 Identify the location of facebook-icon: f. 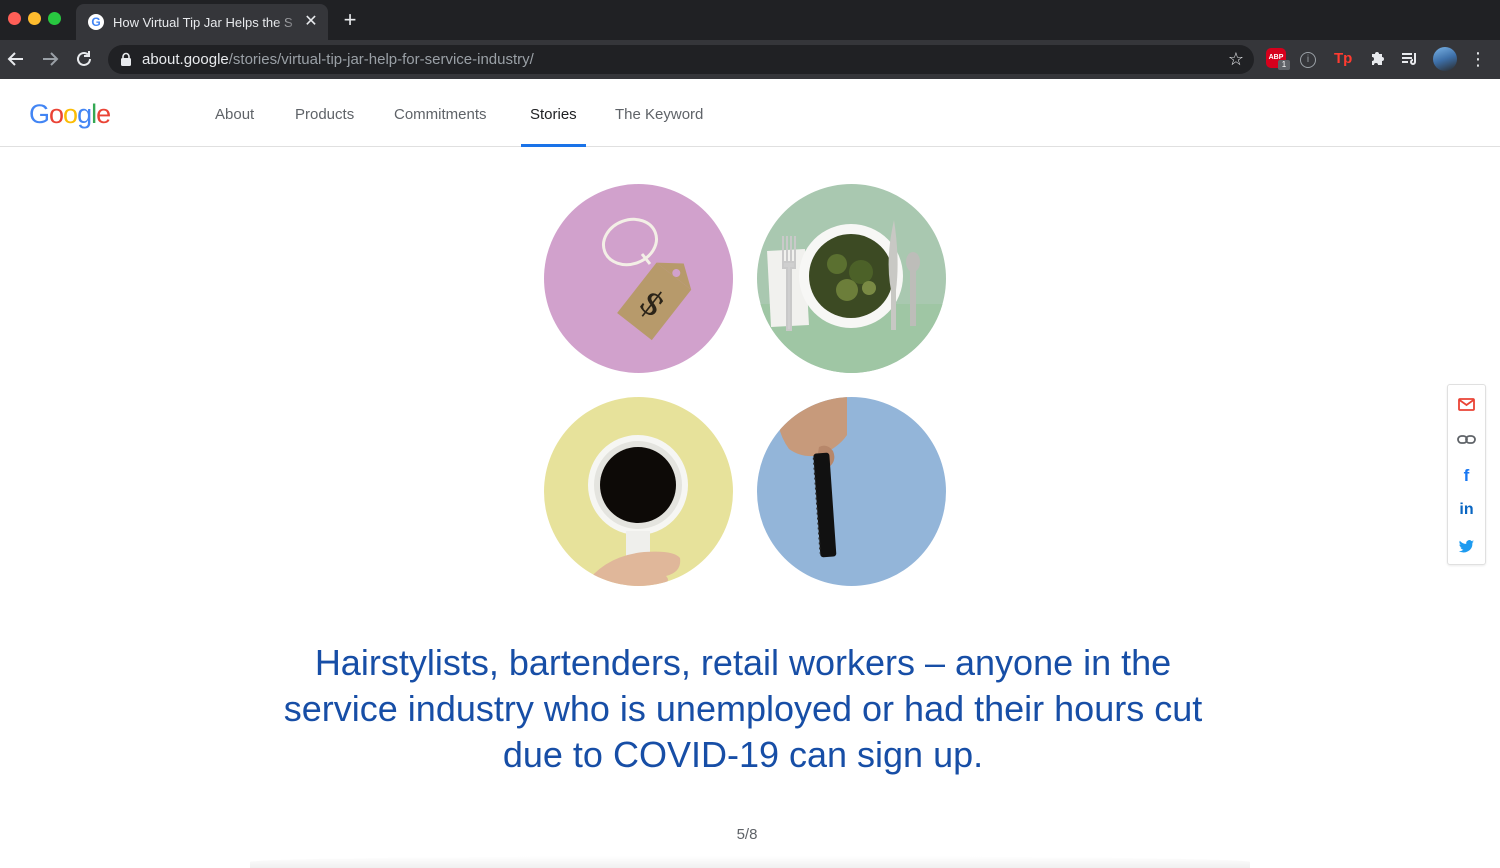
(1466, 475).